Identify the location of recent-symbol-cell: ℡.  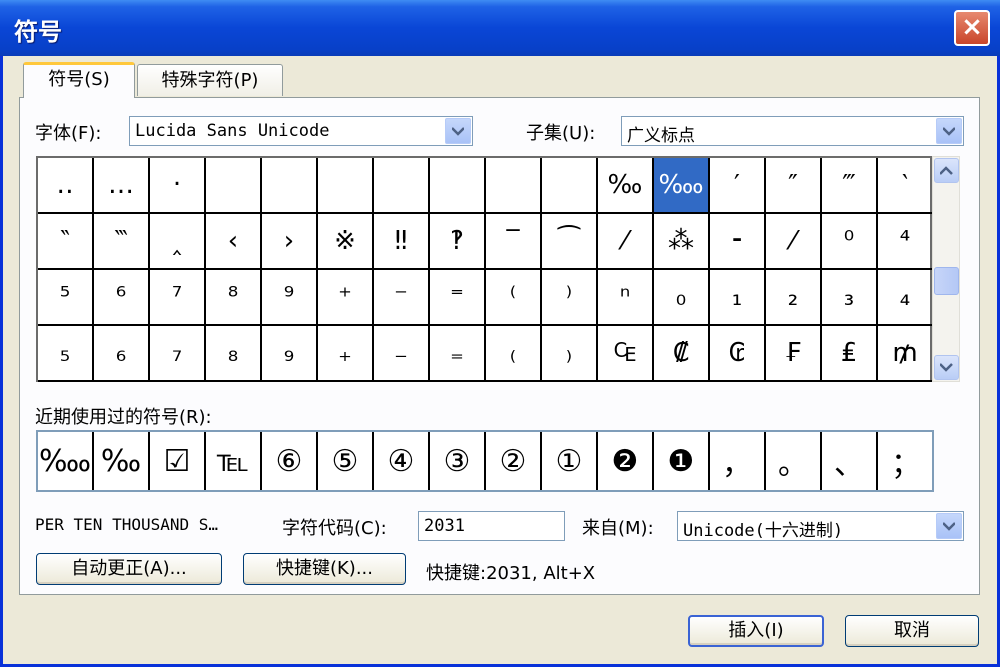
(234, 461).